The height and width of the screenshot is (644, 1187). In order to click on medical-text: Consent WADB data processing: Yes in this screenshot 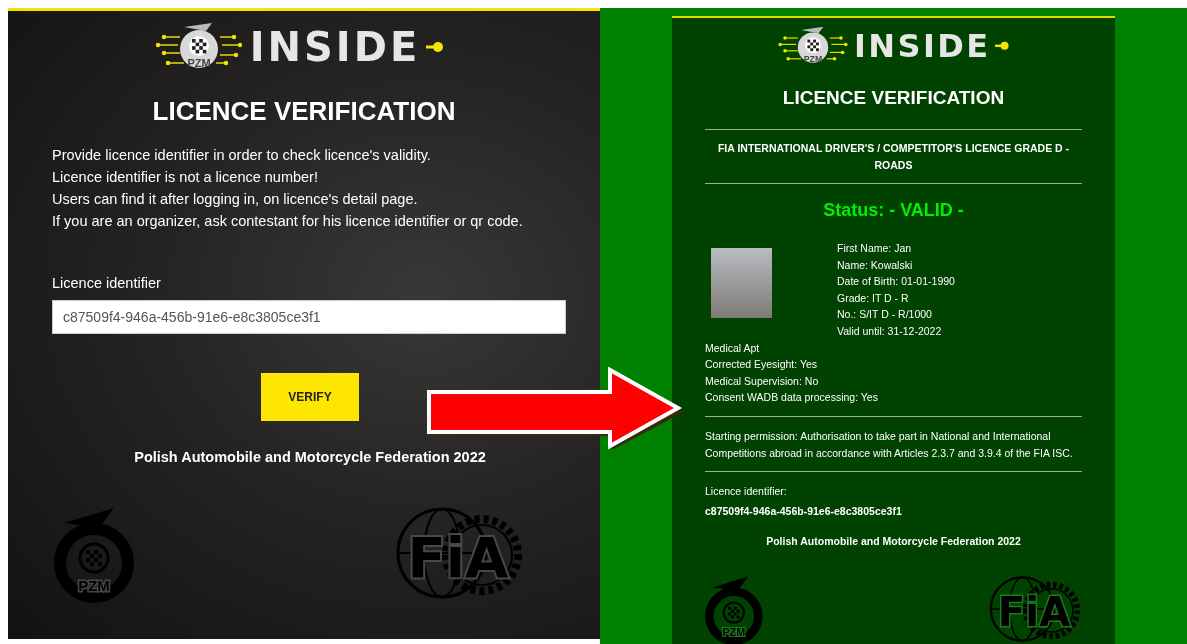, I will do `click(792, 398)`.